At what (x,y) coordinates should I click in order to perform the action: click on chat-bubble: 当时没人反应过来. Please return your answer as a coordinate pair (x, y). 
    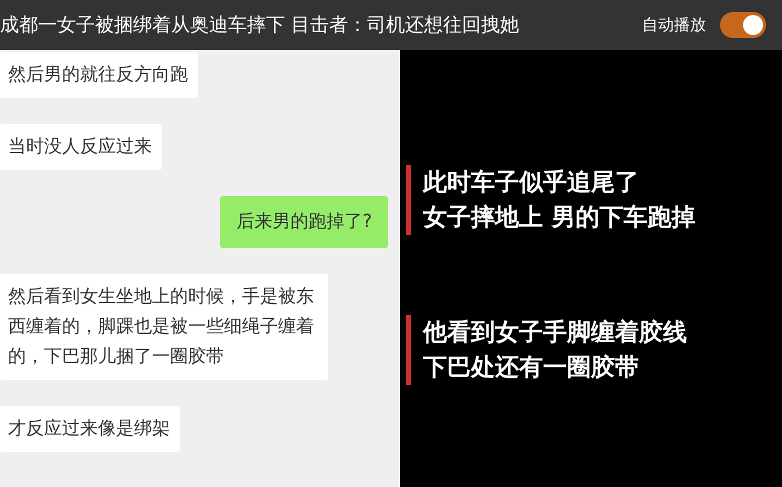
    Looking at the image, I should click on (81, 147).